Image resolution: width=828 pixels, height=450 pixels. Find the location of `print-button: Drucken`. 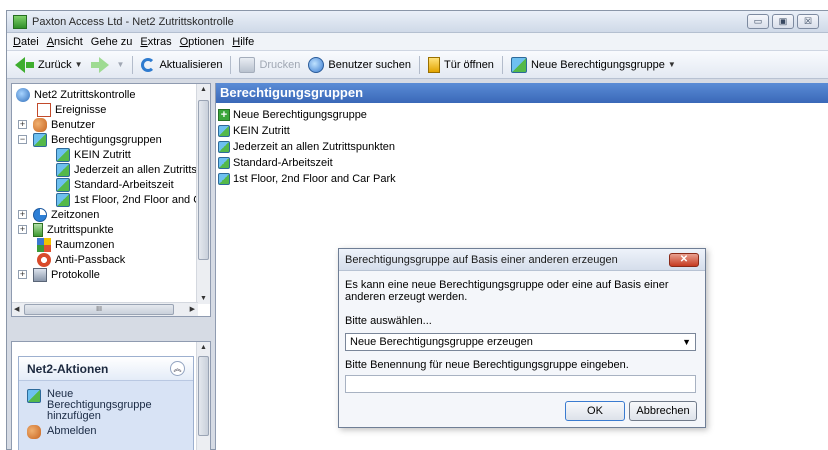

print-button: Drucken is located at coordinates (269, 65).